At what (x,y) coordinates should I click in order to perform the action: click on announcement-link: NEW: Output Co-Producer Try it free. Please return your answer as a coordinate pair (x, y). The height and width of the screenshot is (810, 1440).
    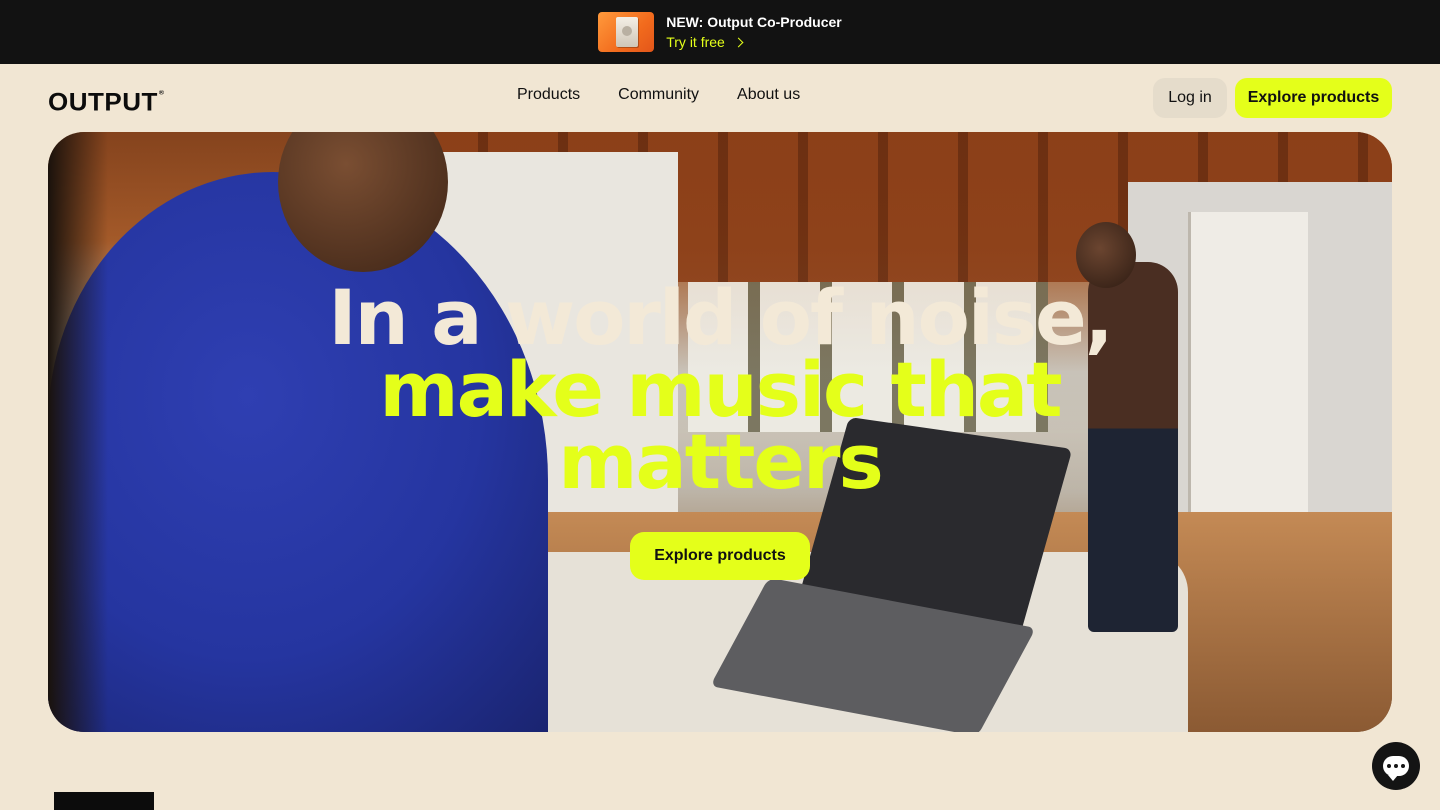
    Looking at the image, I should click on (720, 32).